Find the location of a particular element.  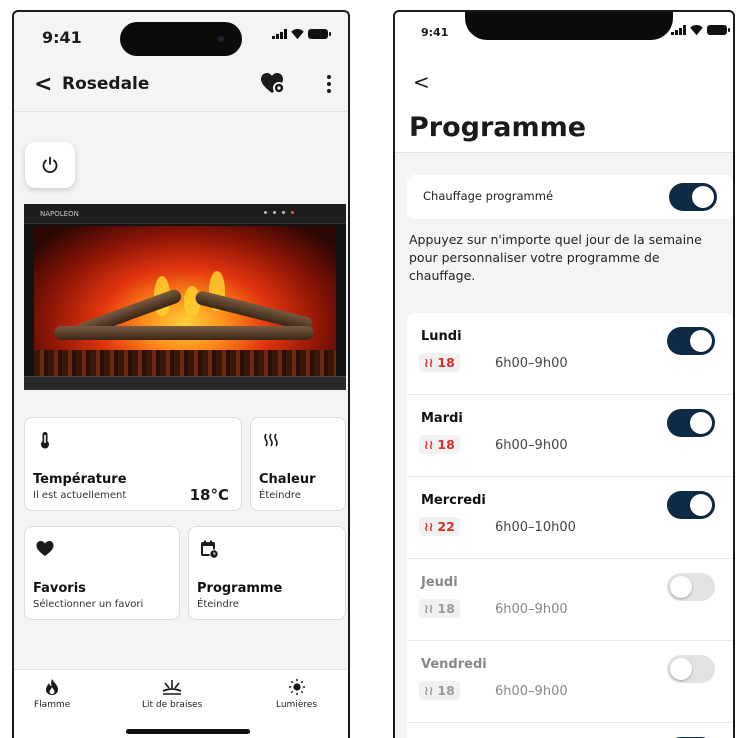

home-indicator is located at coordinates (188, 731).